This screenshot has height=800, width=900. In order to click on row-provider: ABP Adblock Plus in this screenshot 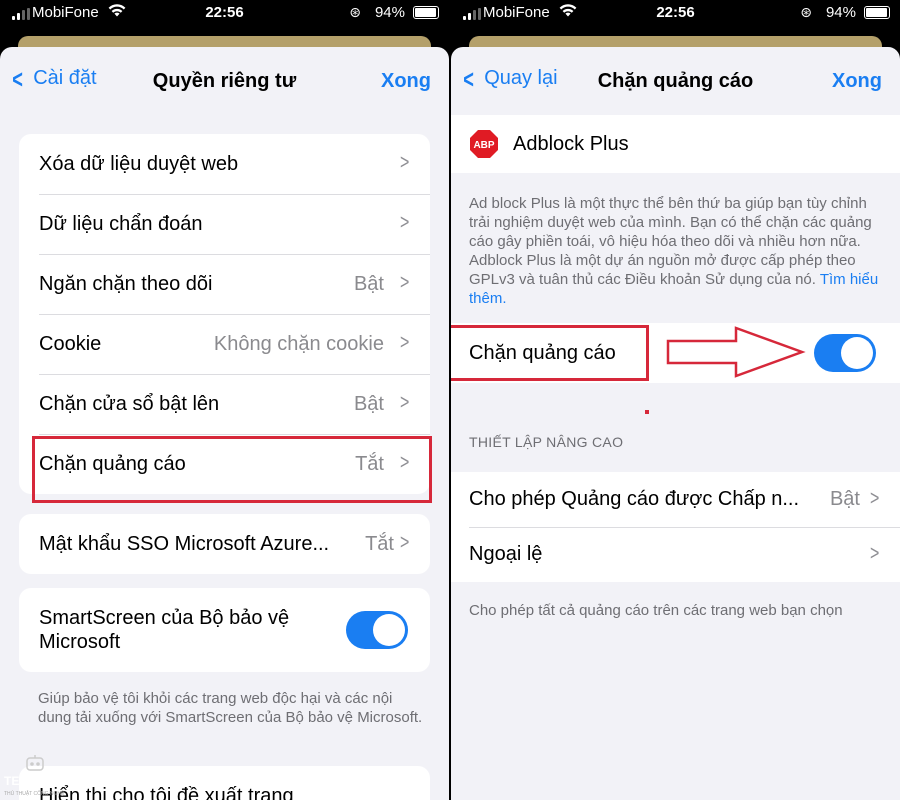, I will do `click(675, 144)`.